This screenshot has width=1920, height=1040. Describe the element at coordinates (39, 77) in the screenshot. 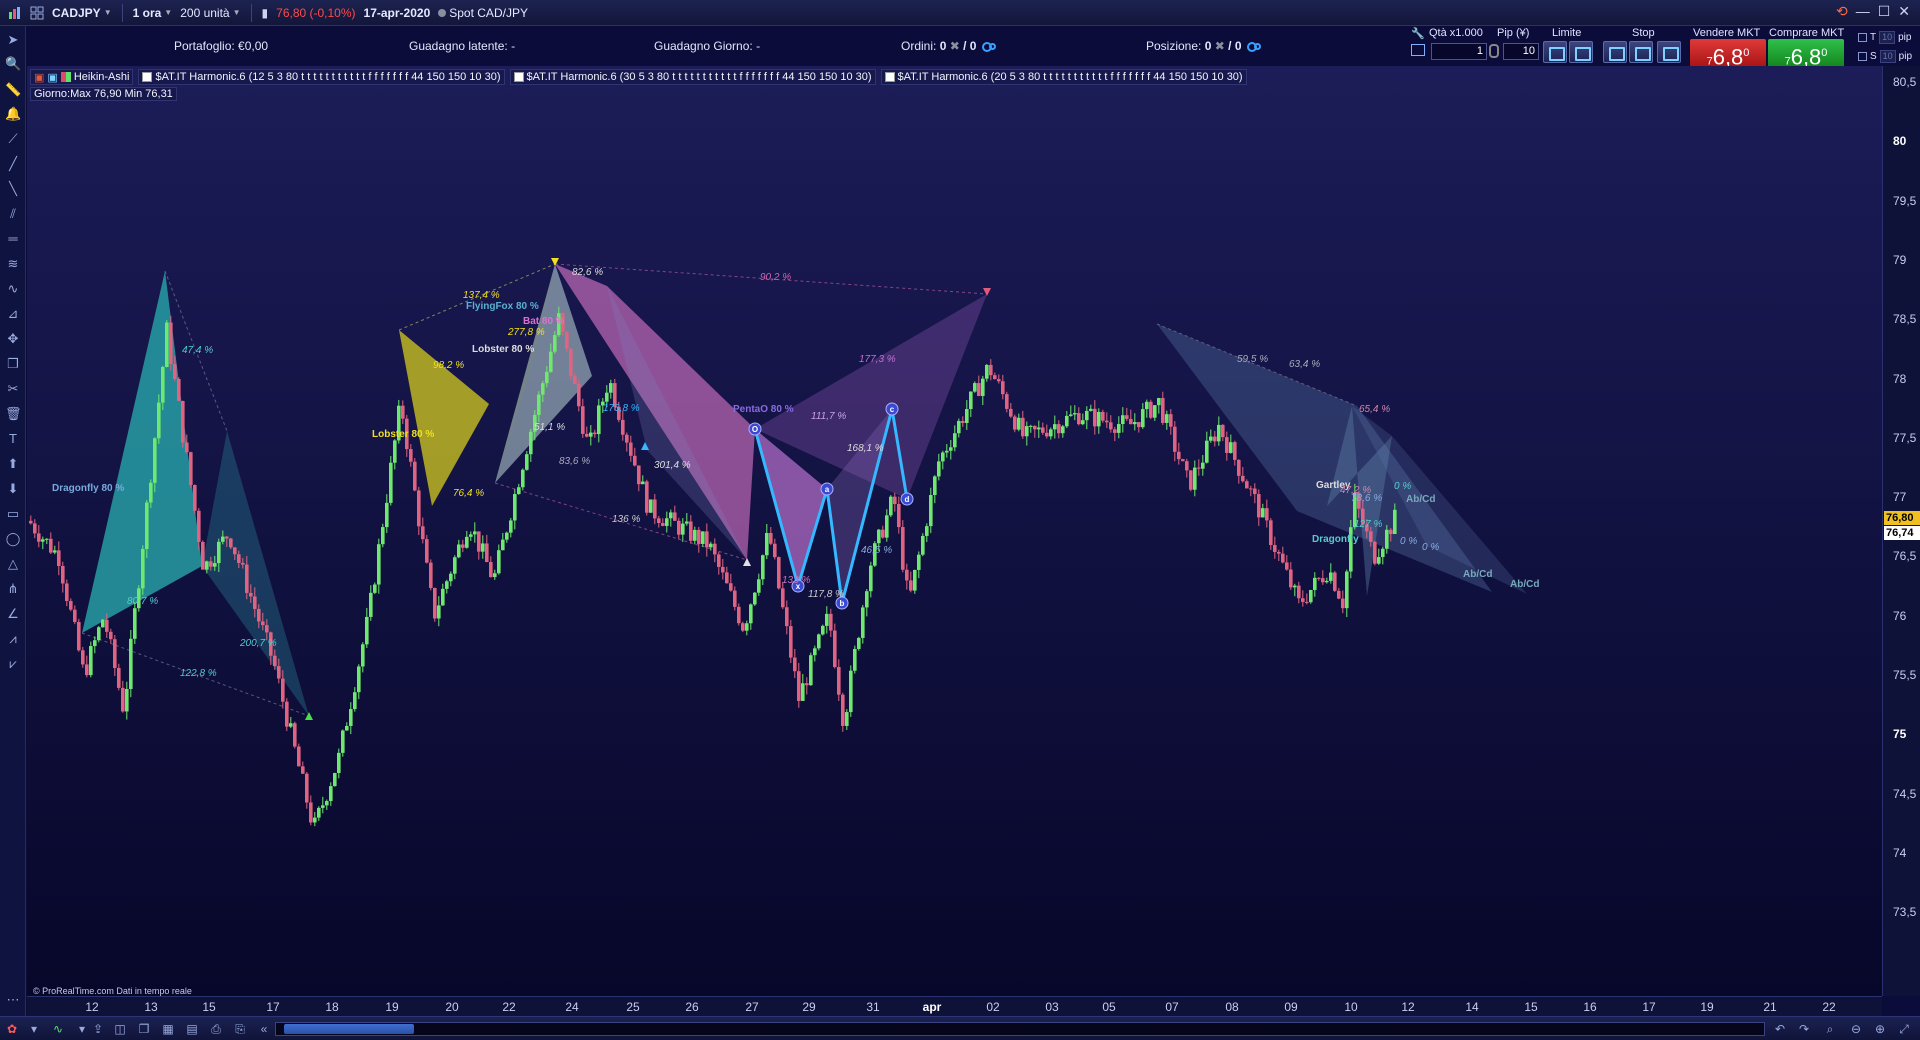

I see `indicator-settings-icon: ▣` at that location.